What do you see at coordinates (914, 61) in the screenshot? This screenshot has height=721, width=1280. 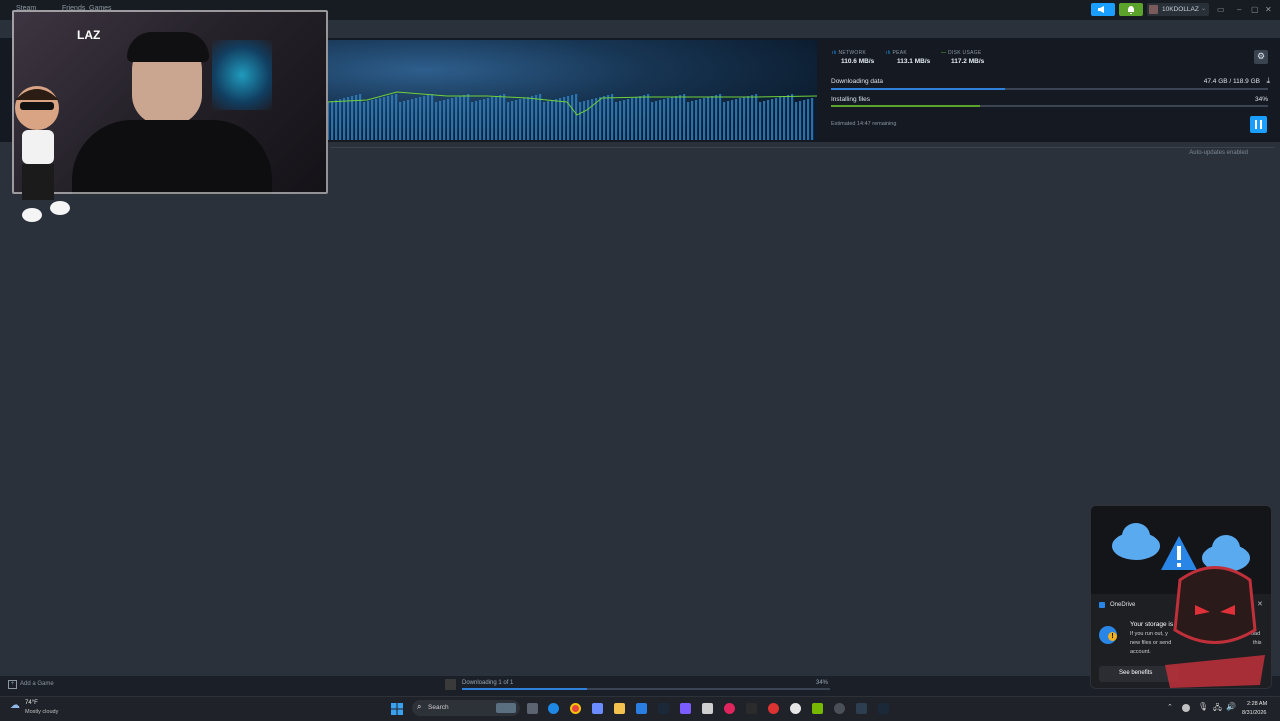 I see `peak-value: 113.1 MB/s` at bounding box center [914, 61].